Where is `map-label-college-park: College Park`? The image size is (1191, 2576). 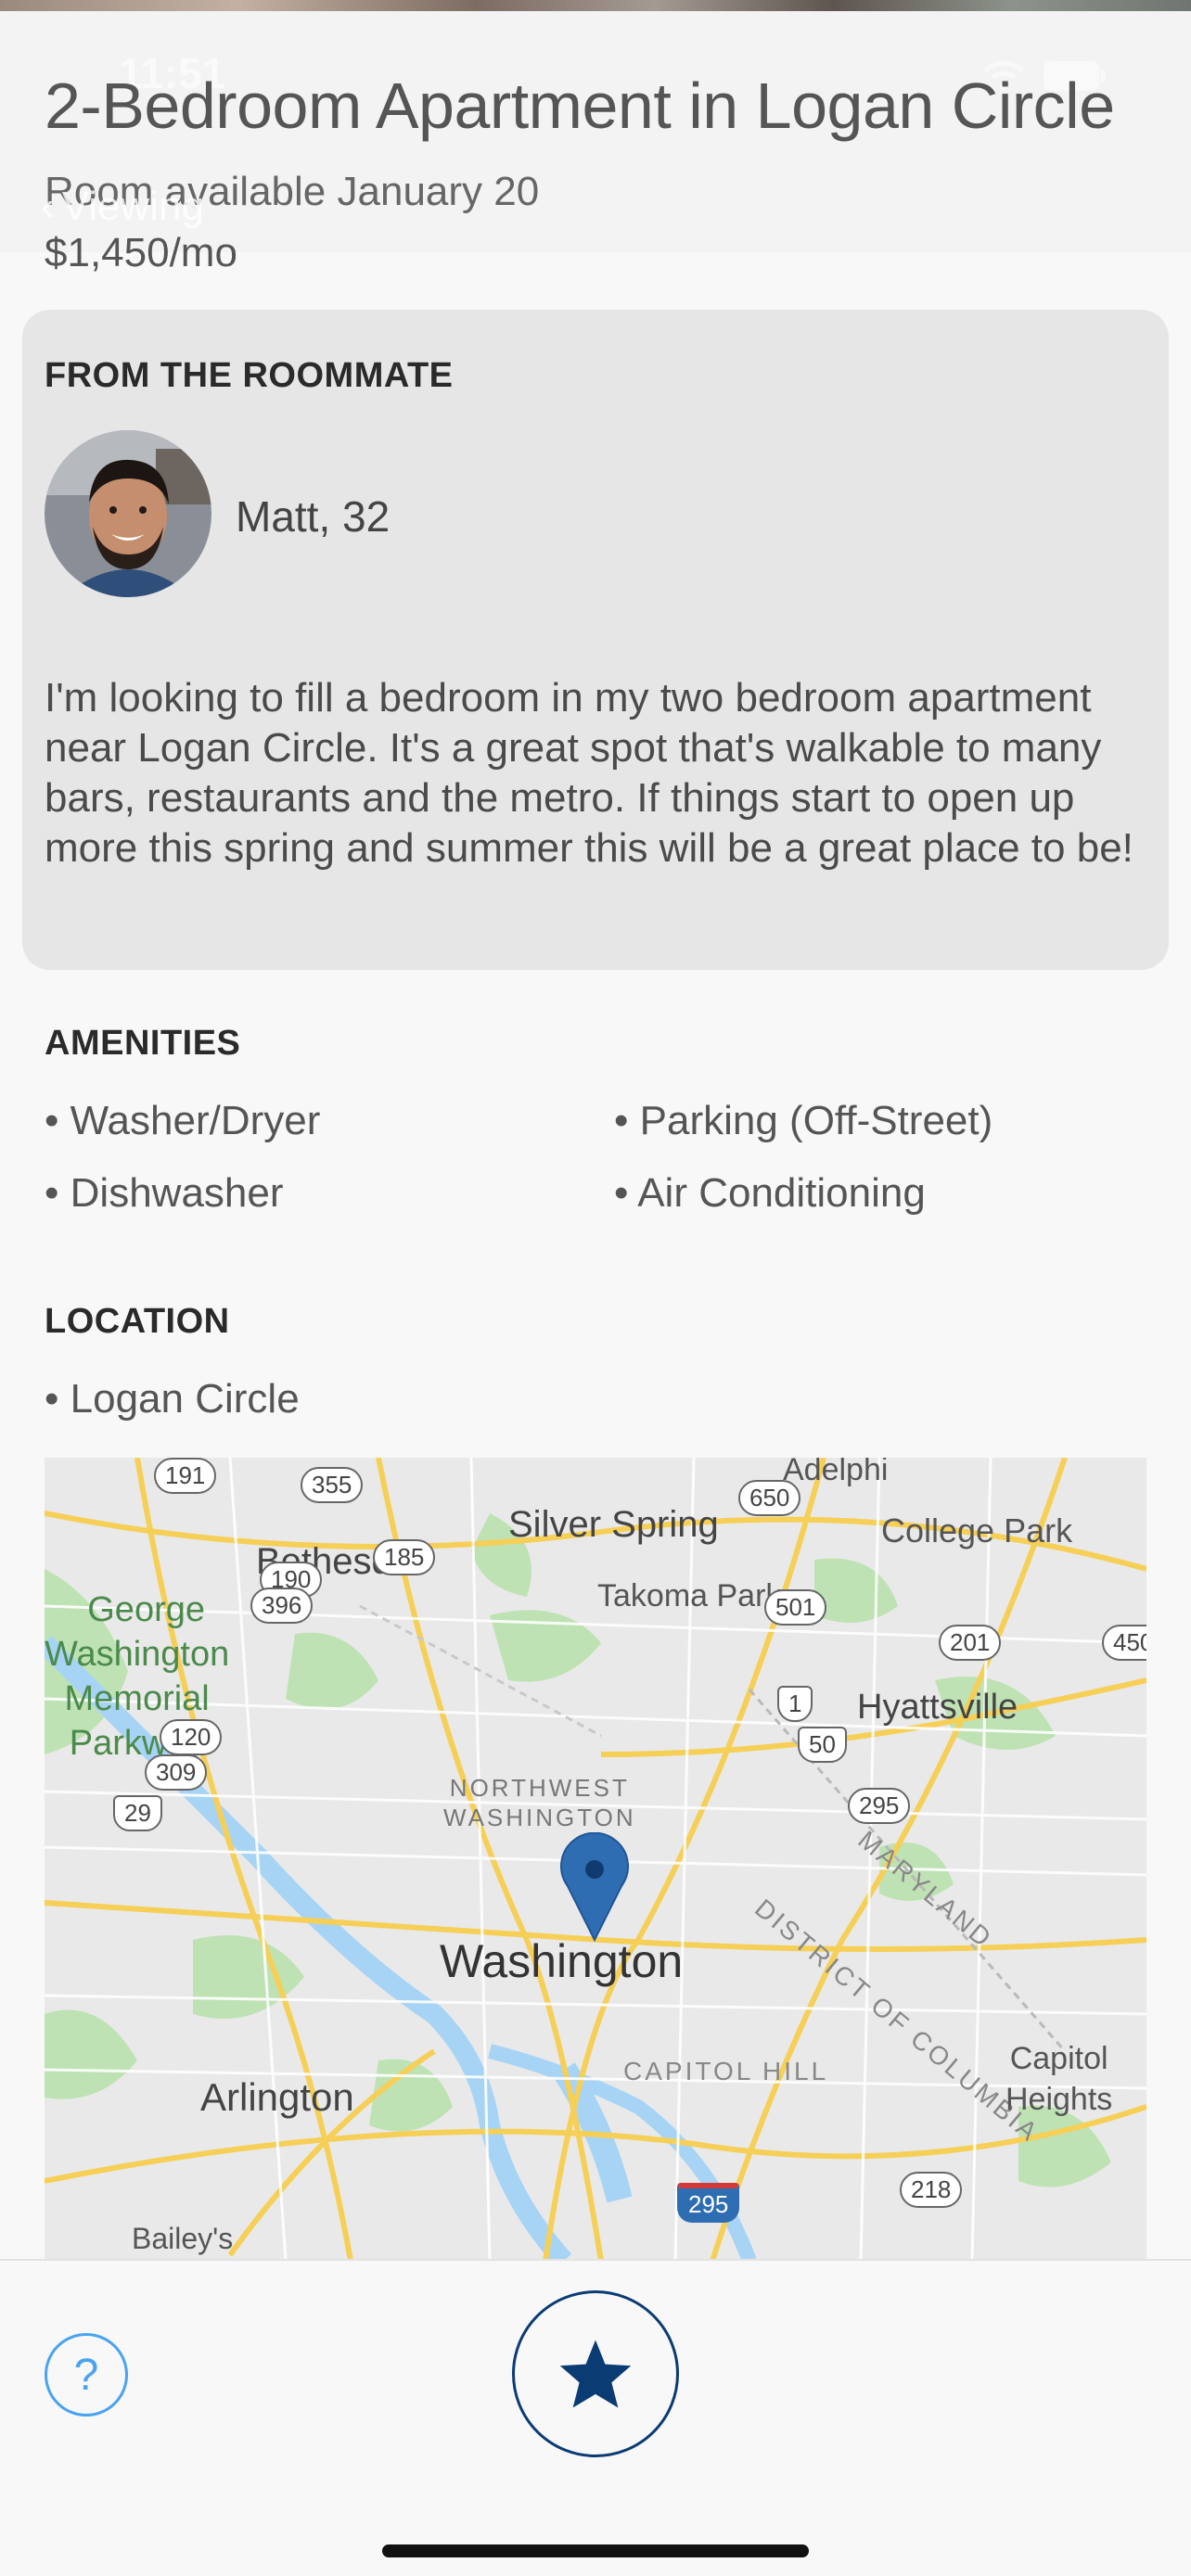 map-label-college-park: College Park is located at coordinates (977, 1530).